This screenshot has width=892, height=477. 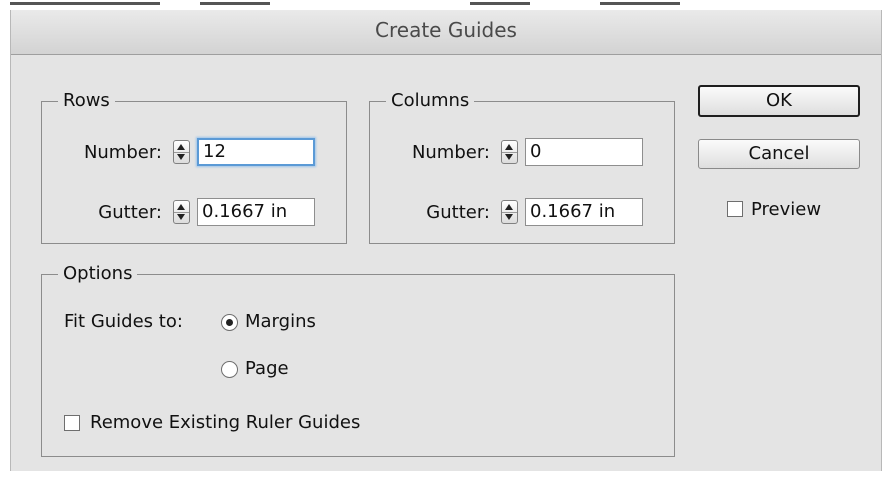 I want to click on remove-guides-checkbox-icon, so click(x=72, y=423).